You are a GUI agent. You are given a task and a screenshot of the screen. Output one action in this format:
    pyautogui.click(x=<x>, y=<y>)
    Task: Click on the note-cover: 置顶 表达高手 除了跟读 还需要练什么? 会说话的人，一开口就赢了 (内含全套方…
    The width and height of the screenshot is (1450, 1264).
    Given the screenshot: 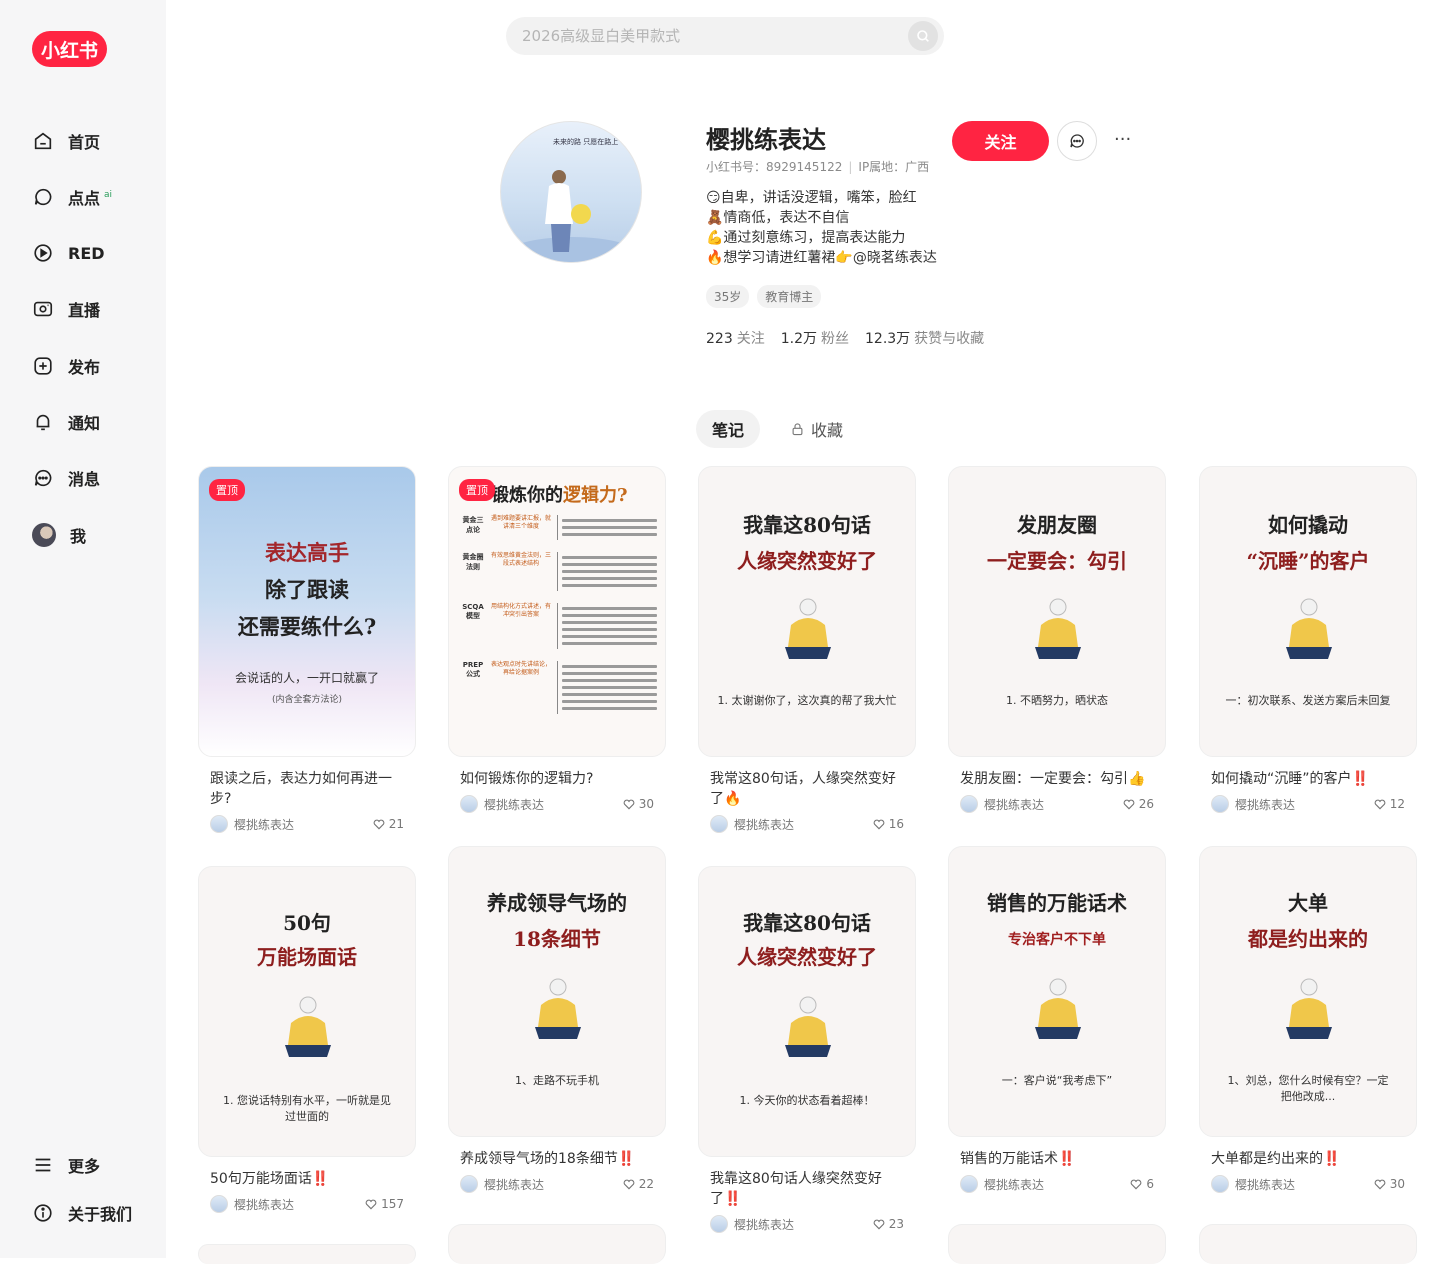 What is the action you would take?
    pyautogui.click(x=307, y=611)
    